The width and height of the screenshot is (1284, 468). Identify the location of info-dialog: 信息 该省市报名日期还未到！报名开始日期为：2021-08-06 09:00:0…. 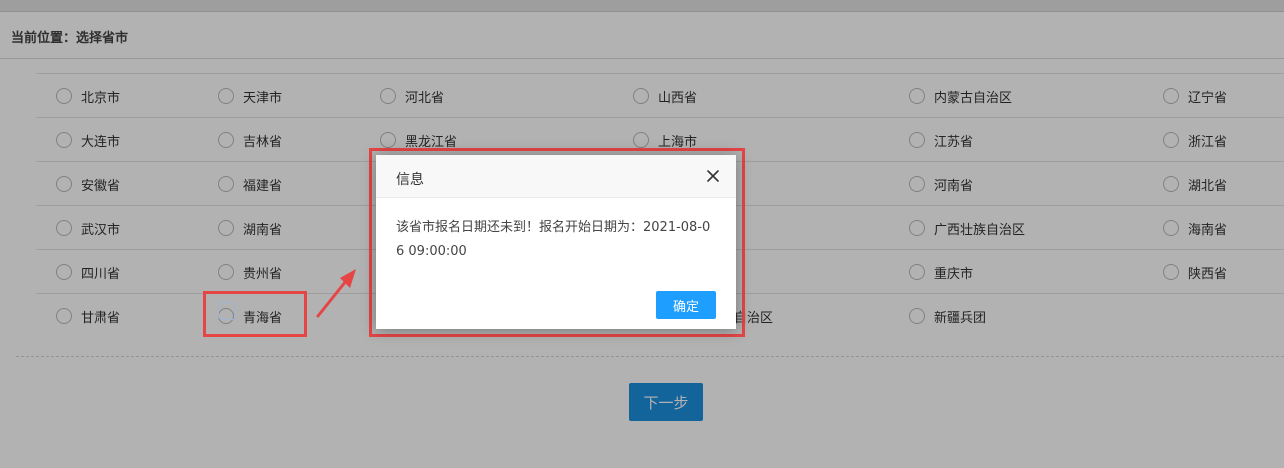
(556, 242).